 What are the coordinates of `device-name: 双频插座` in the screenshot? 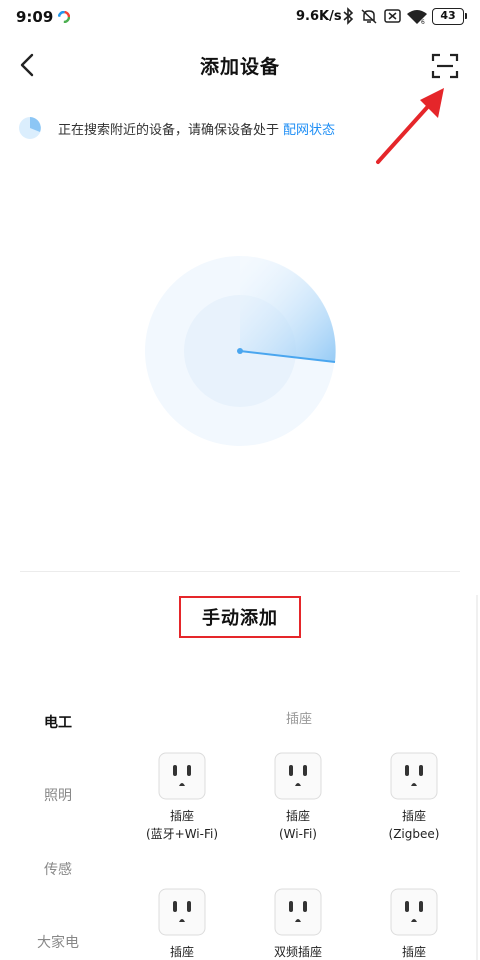 It's located at (297, 952).